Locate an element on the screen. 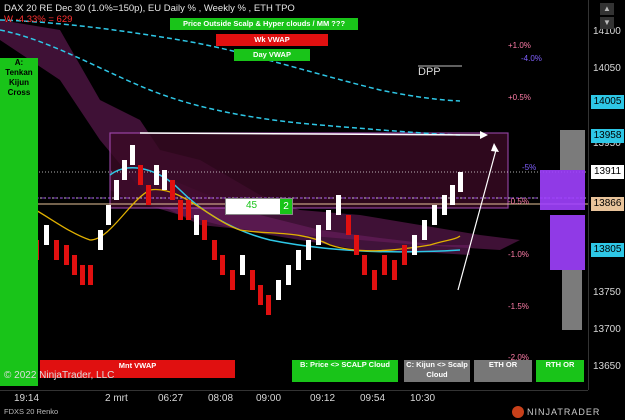 The height and width of the screenshot is (420, 625). price-tick: 13650 is located at coordinates (607, 366).